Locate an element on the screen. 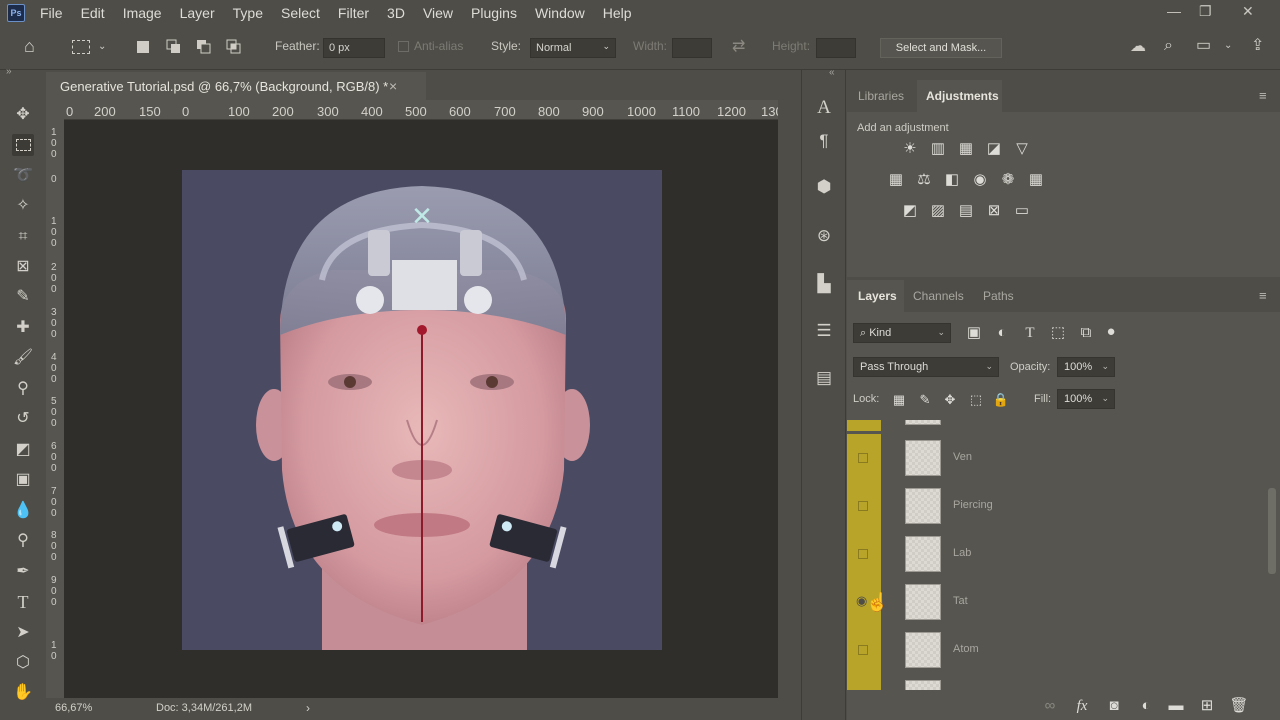 This screenshot has width=1280, height=720. path-selection-tool-icon: ➤ is located at coordinates (23, 633).